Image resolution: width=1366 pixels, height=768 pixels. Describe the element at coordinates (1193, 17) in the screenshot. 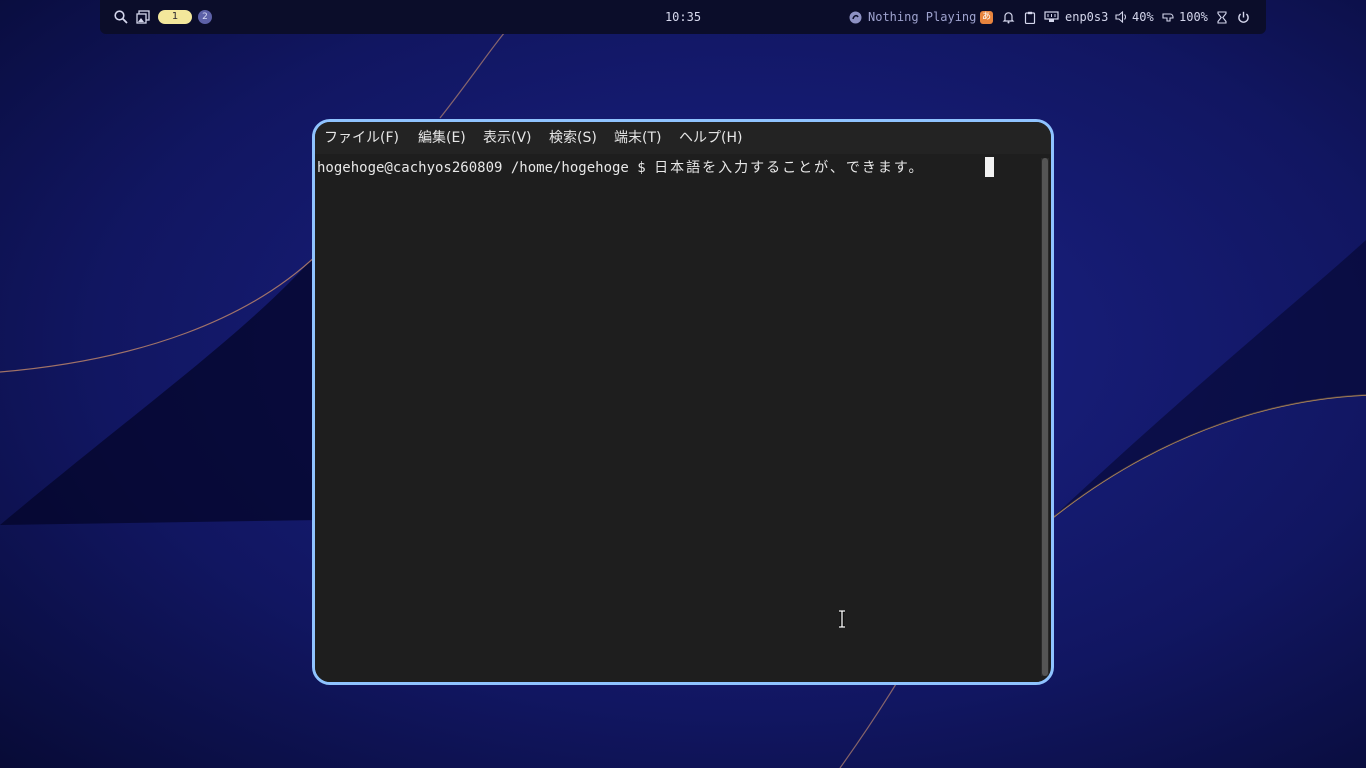

I see `battery-label: 100%` at that location.